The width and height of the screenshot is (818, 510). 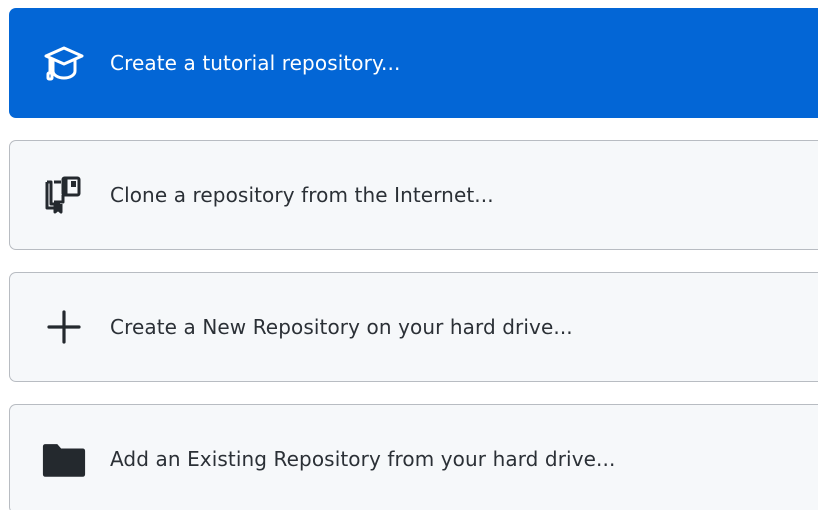 I want to click on plus-icon, so click(x=64, y=327).